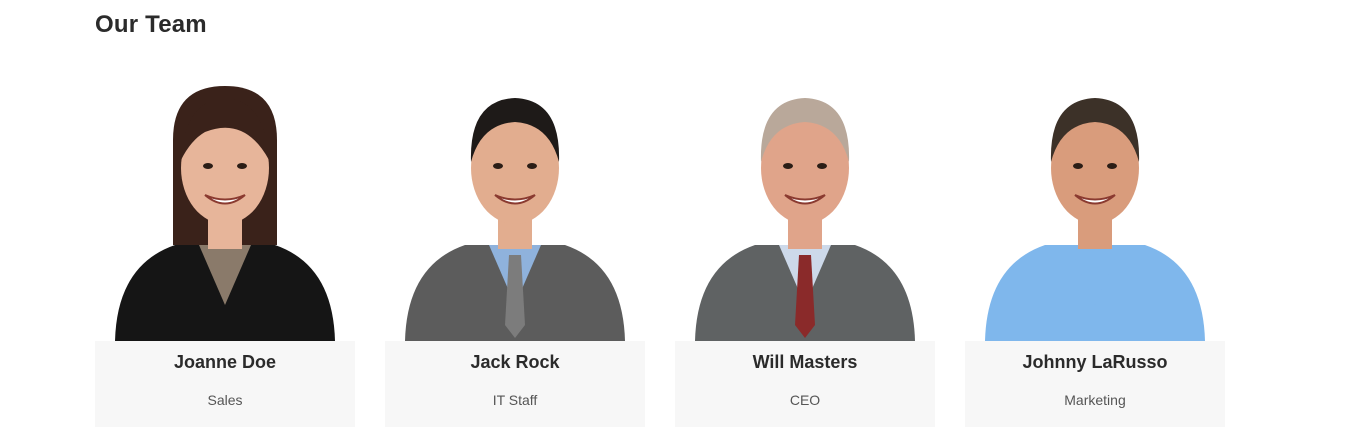 The image size is (1350, 433). Describe the element at coordinates (805, 400) in the screenshot. I see `member-role: CEO` at that location.